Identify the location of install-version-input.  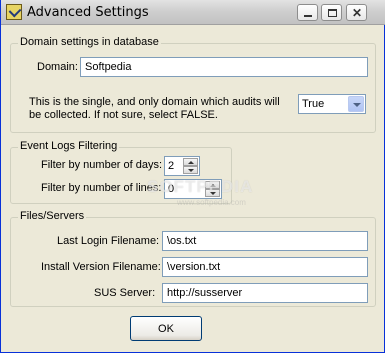
(265, 267).